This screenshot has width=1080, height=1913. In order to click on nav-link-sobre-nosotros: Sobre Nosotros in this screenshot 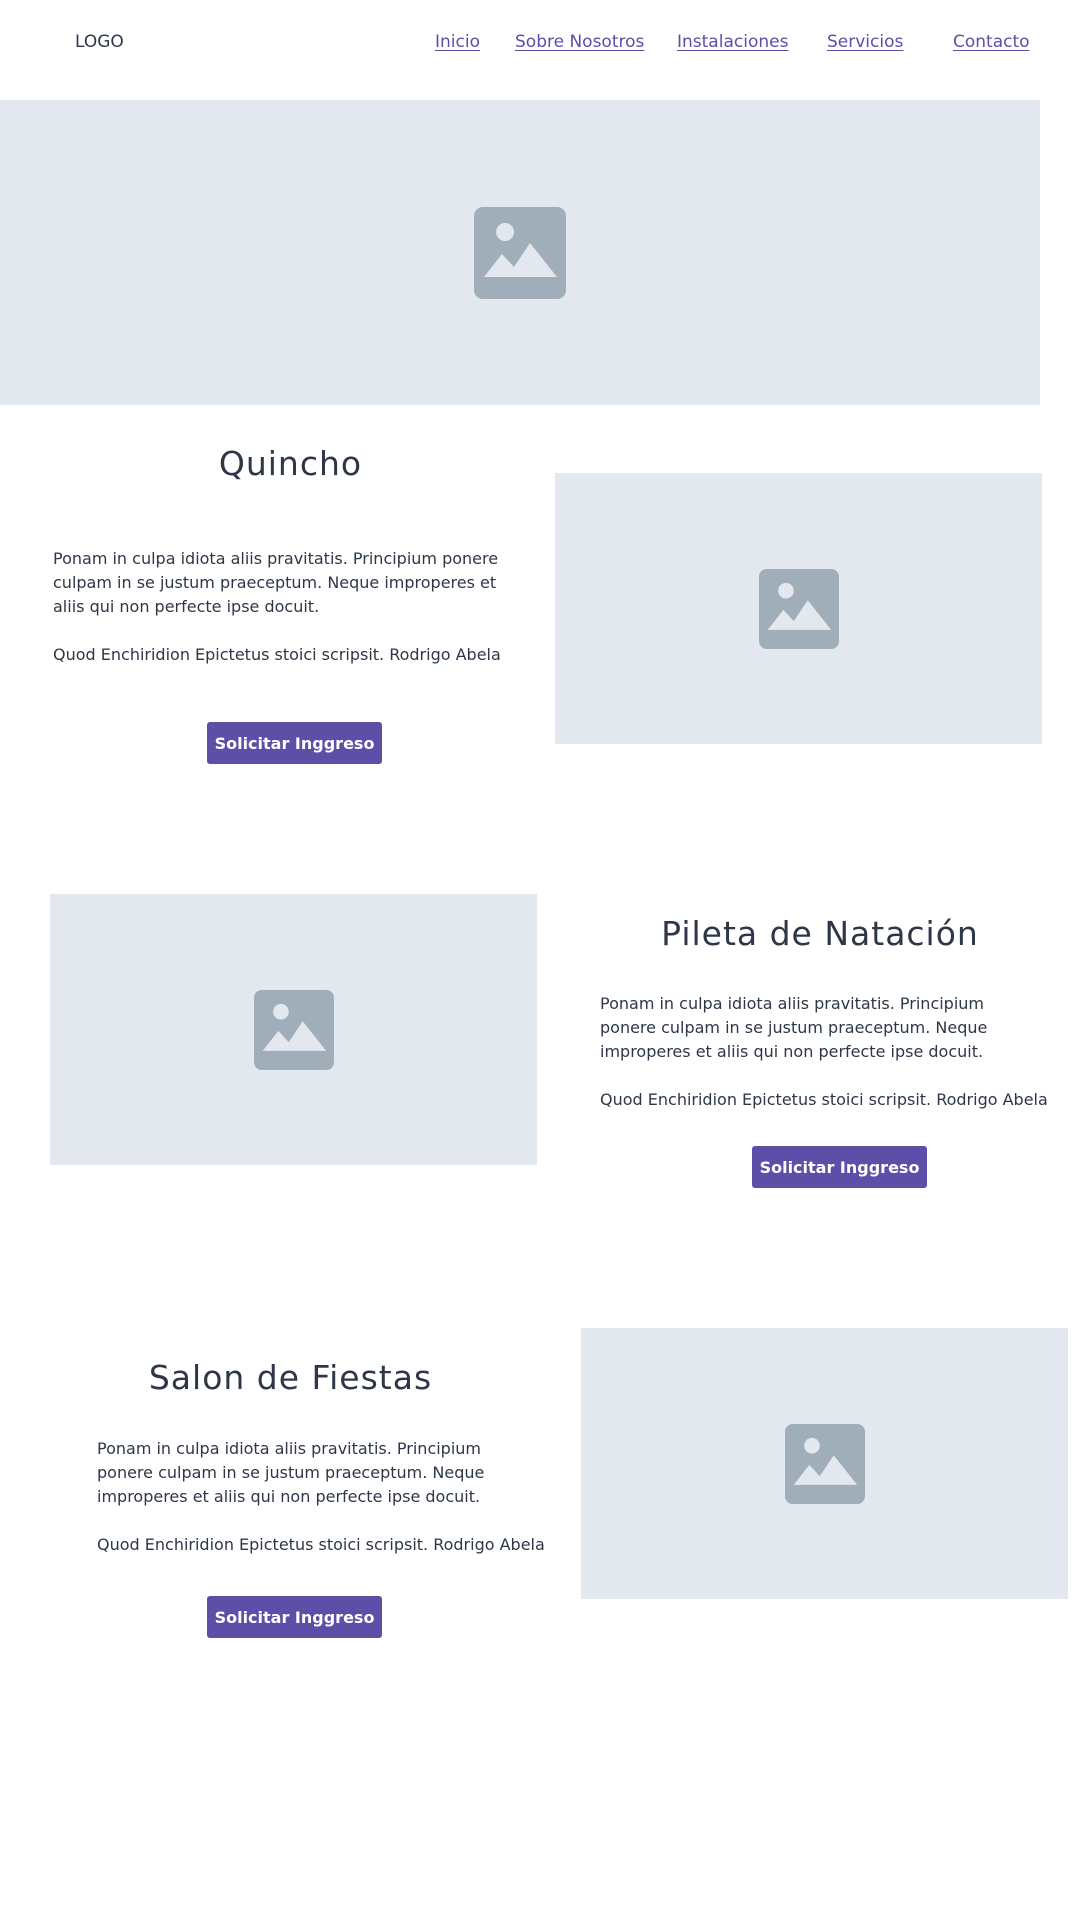, I will do `click(579, 42)`.